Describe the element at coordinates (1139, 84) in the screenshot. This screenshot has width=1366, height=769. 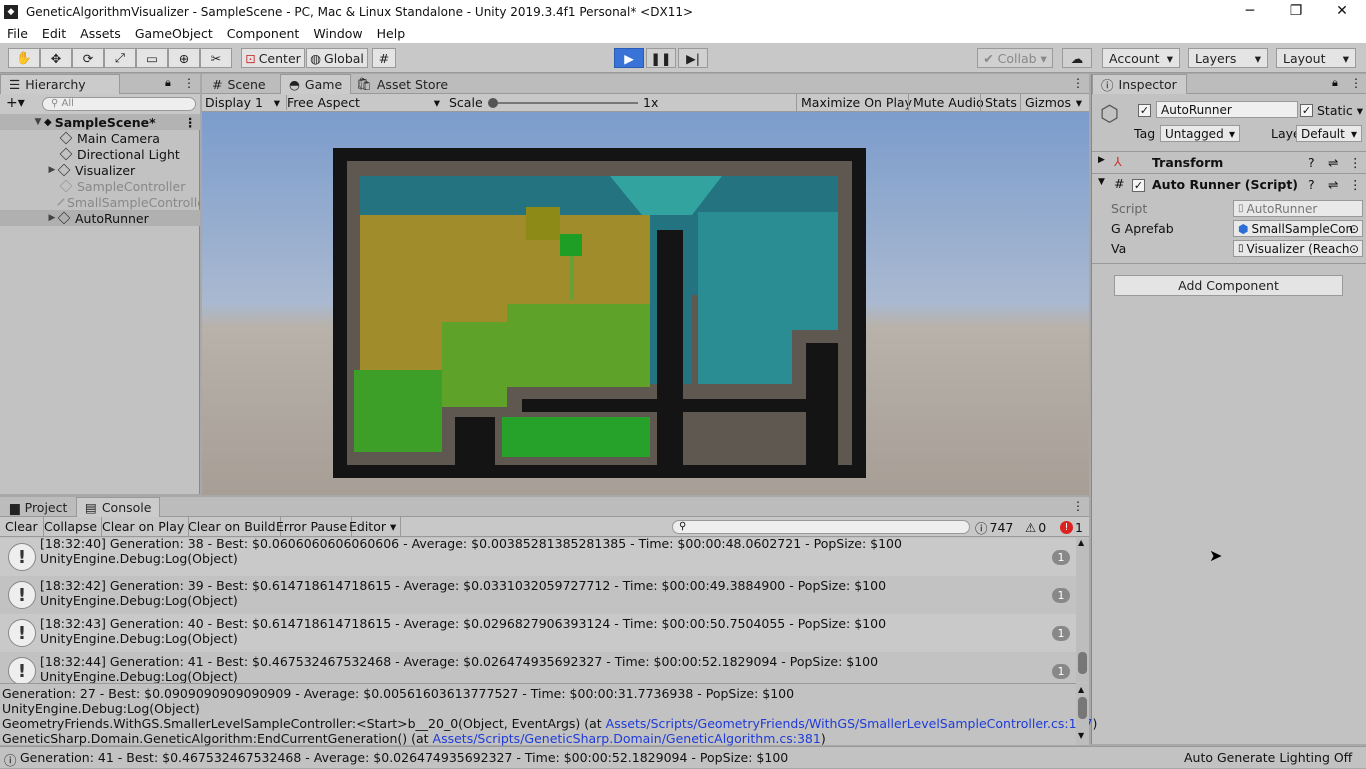
I see `tab-inspector: ⓘ Inspector` at that location.